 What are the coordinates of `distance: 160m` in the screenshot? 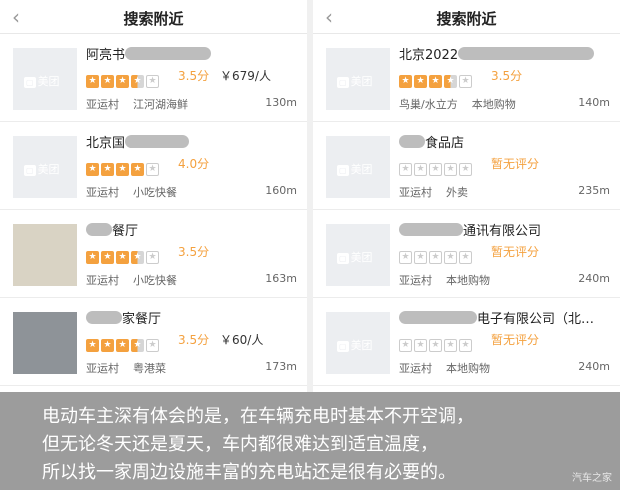 It's located at (281, 190).